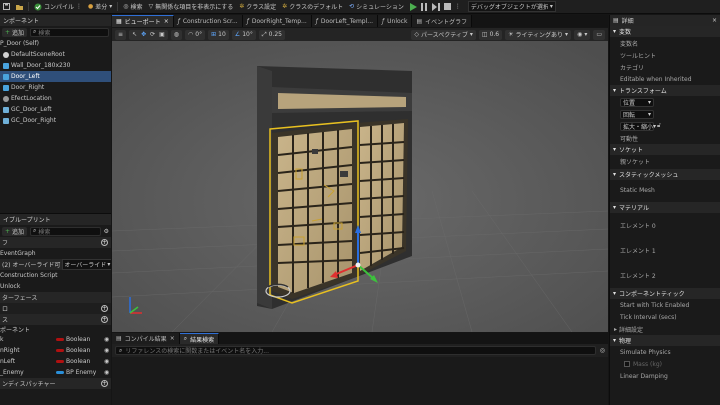 This screenshot has height=405, width=720. Describe the element at coordinates (55, 54) in the screenshot. I see `tree-item-defaultsceneroot: DefaultSceneRoot` at that location.